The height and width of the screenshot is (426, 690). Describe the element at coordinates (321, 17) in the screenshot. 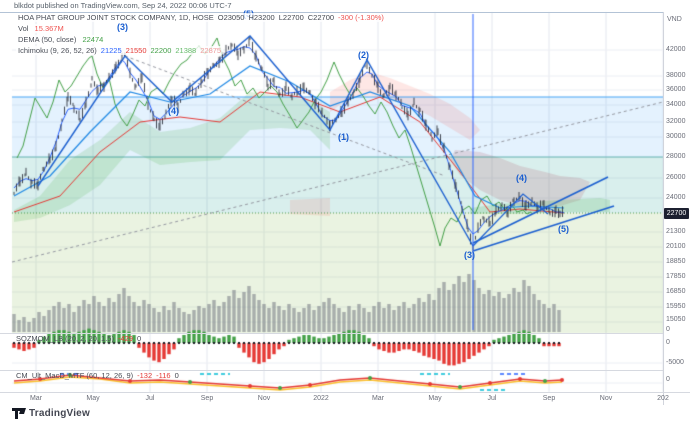

I see `ohlcParts-value: C22700` at that location.